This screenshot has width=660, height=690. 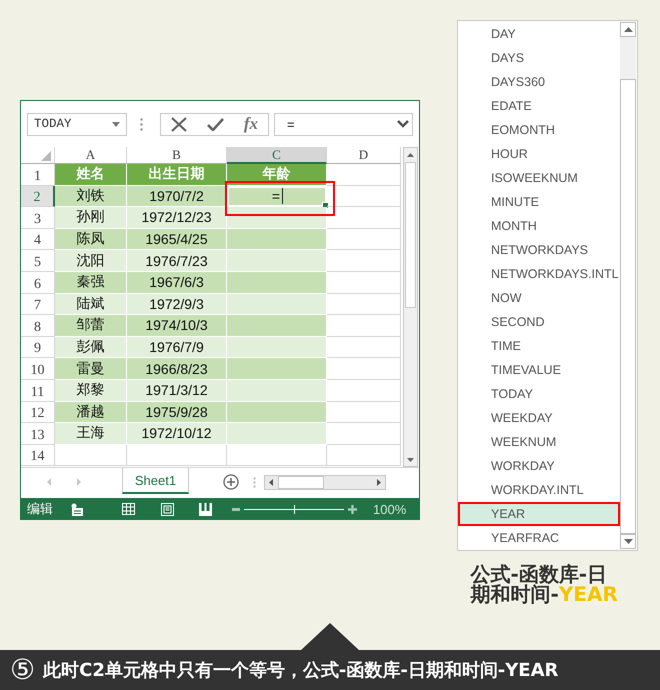 What do you see at coordinates (236, 509) in the screenshot?
I see `zoom-out-icon` at bounding box center [236, 509].